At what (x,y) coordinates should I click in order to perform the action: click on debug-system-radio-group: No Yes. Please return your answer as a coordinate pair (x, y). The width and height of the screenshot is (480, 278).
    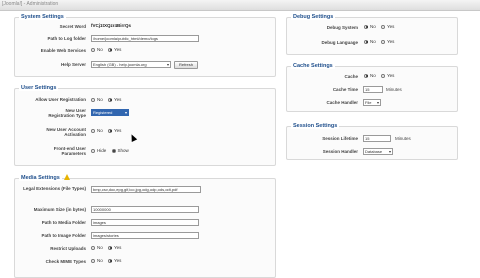
    Looking at the image, I should click on (381, 26).